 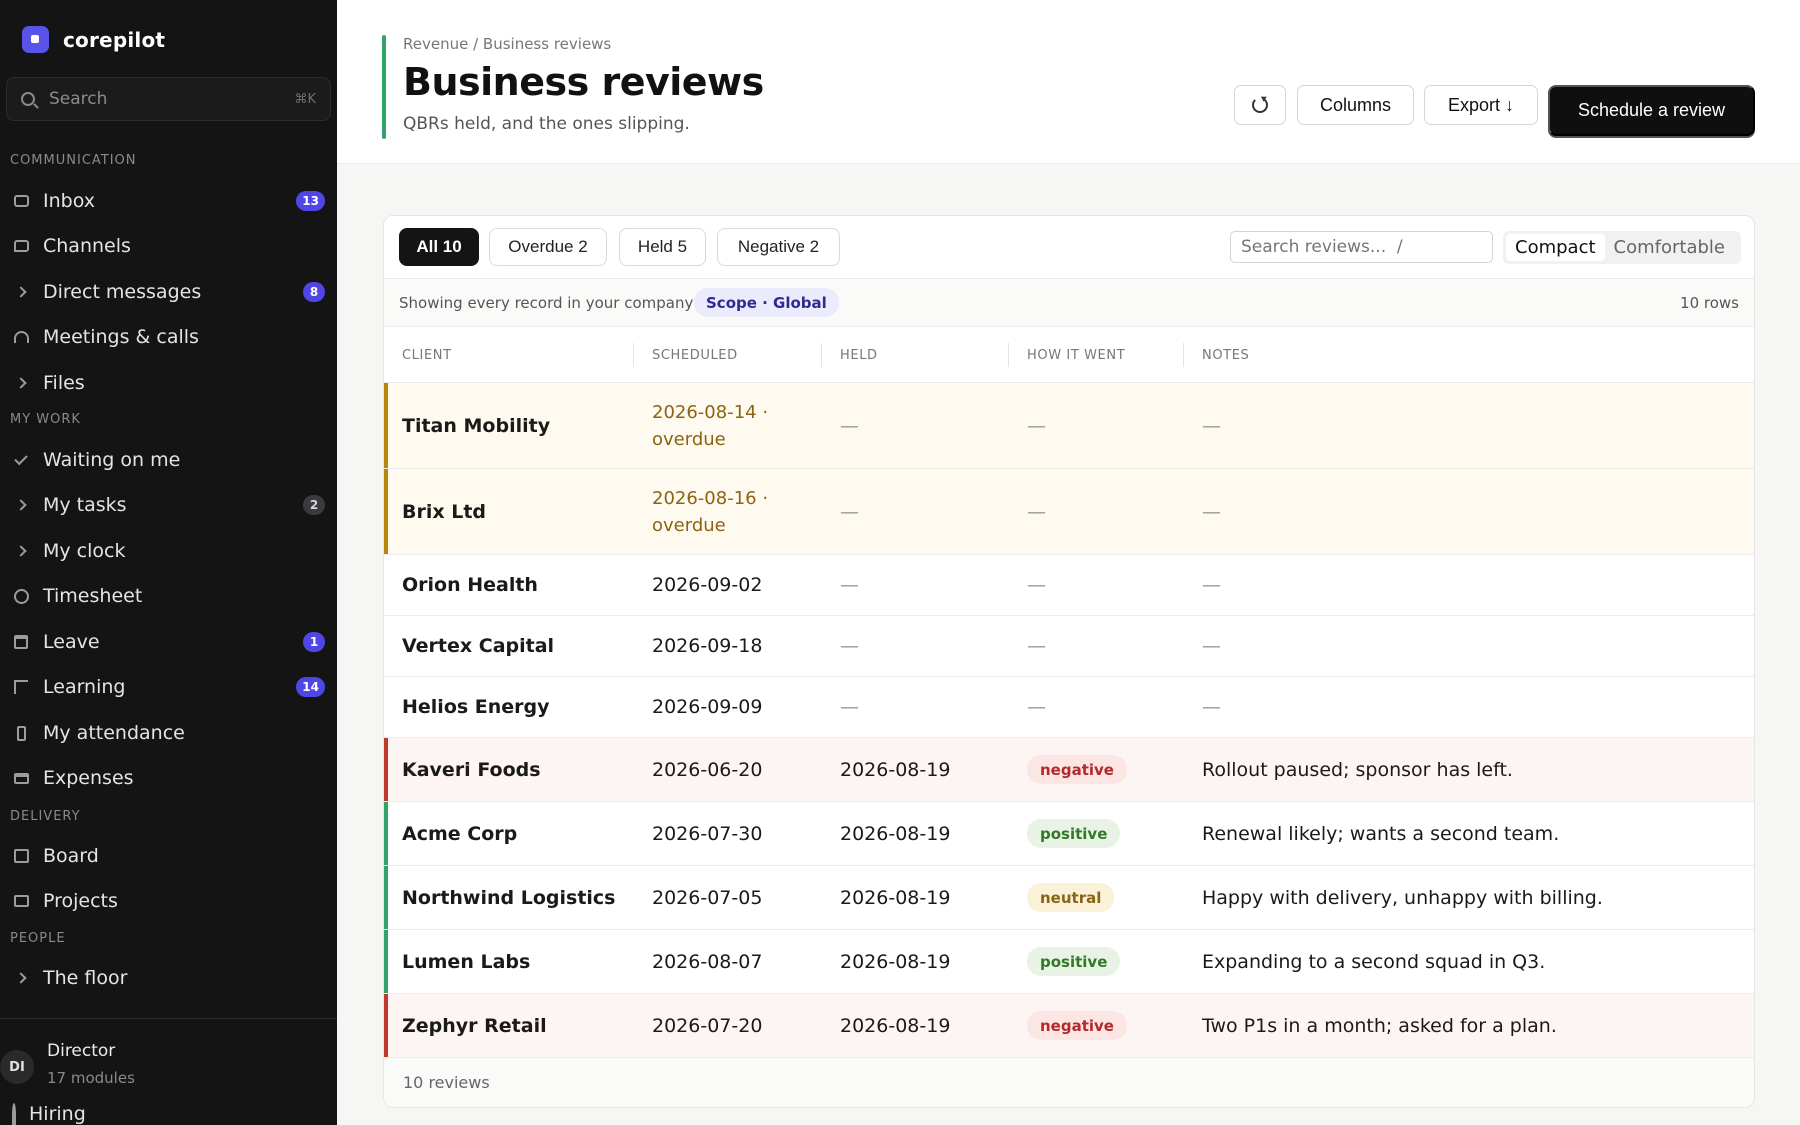 I want to click on sidebar-item-board: Board, so click(x=168, y=856).